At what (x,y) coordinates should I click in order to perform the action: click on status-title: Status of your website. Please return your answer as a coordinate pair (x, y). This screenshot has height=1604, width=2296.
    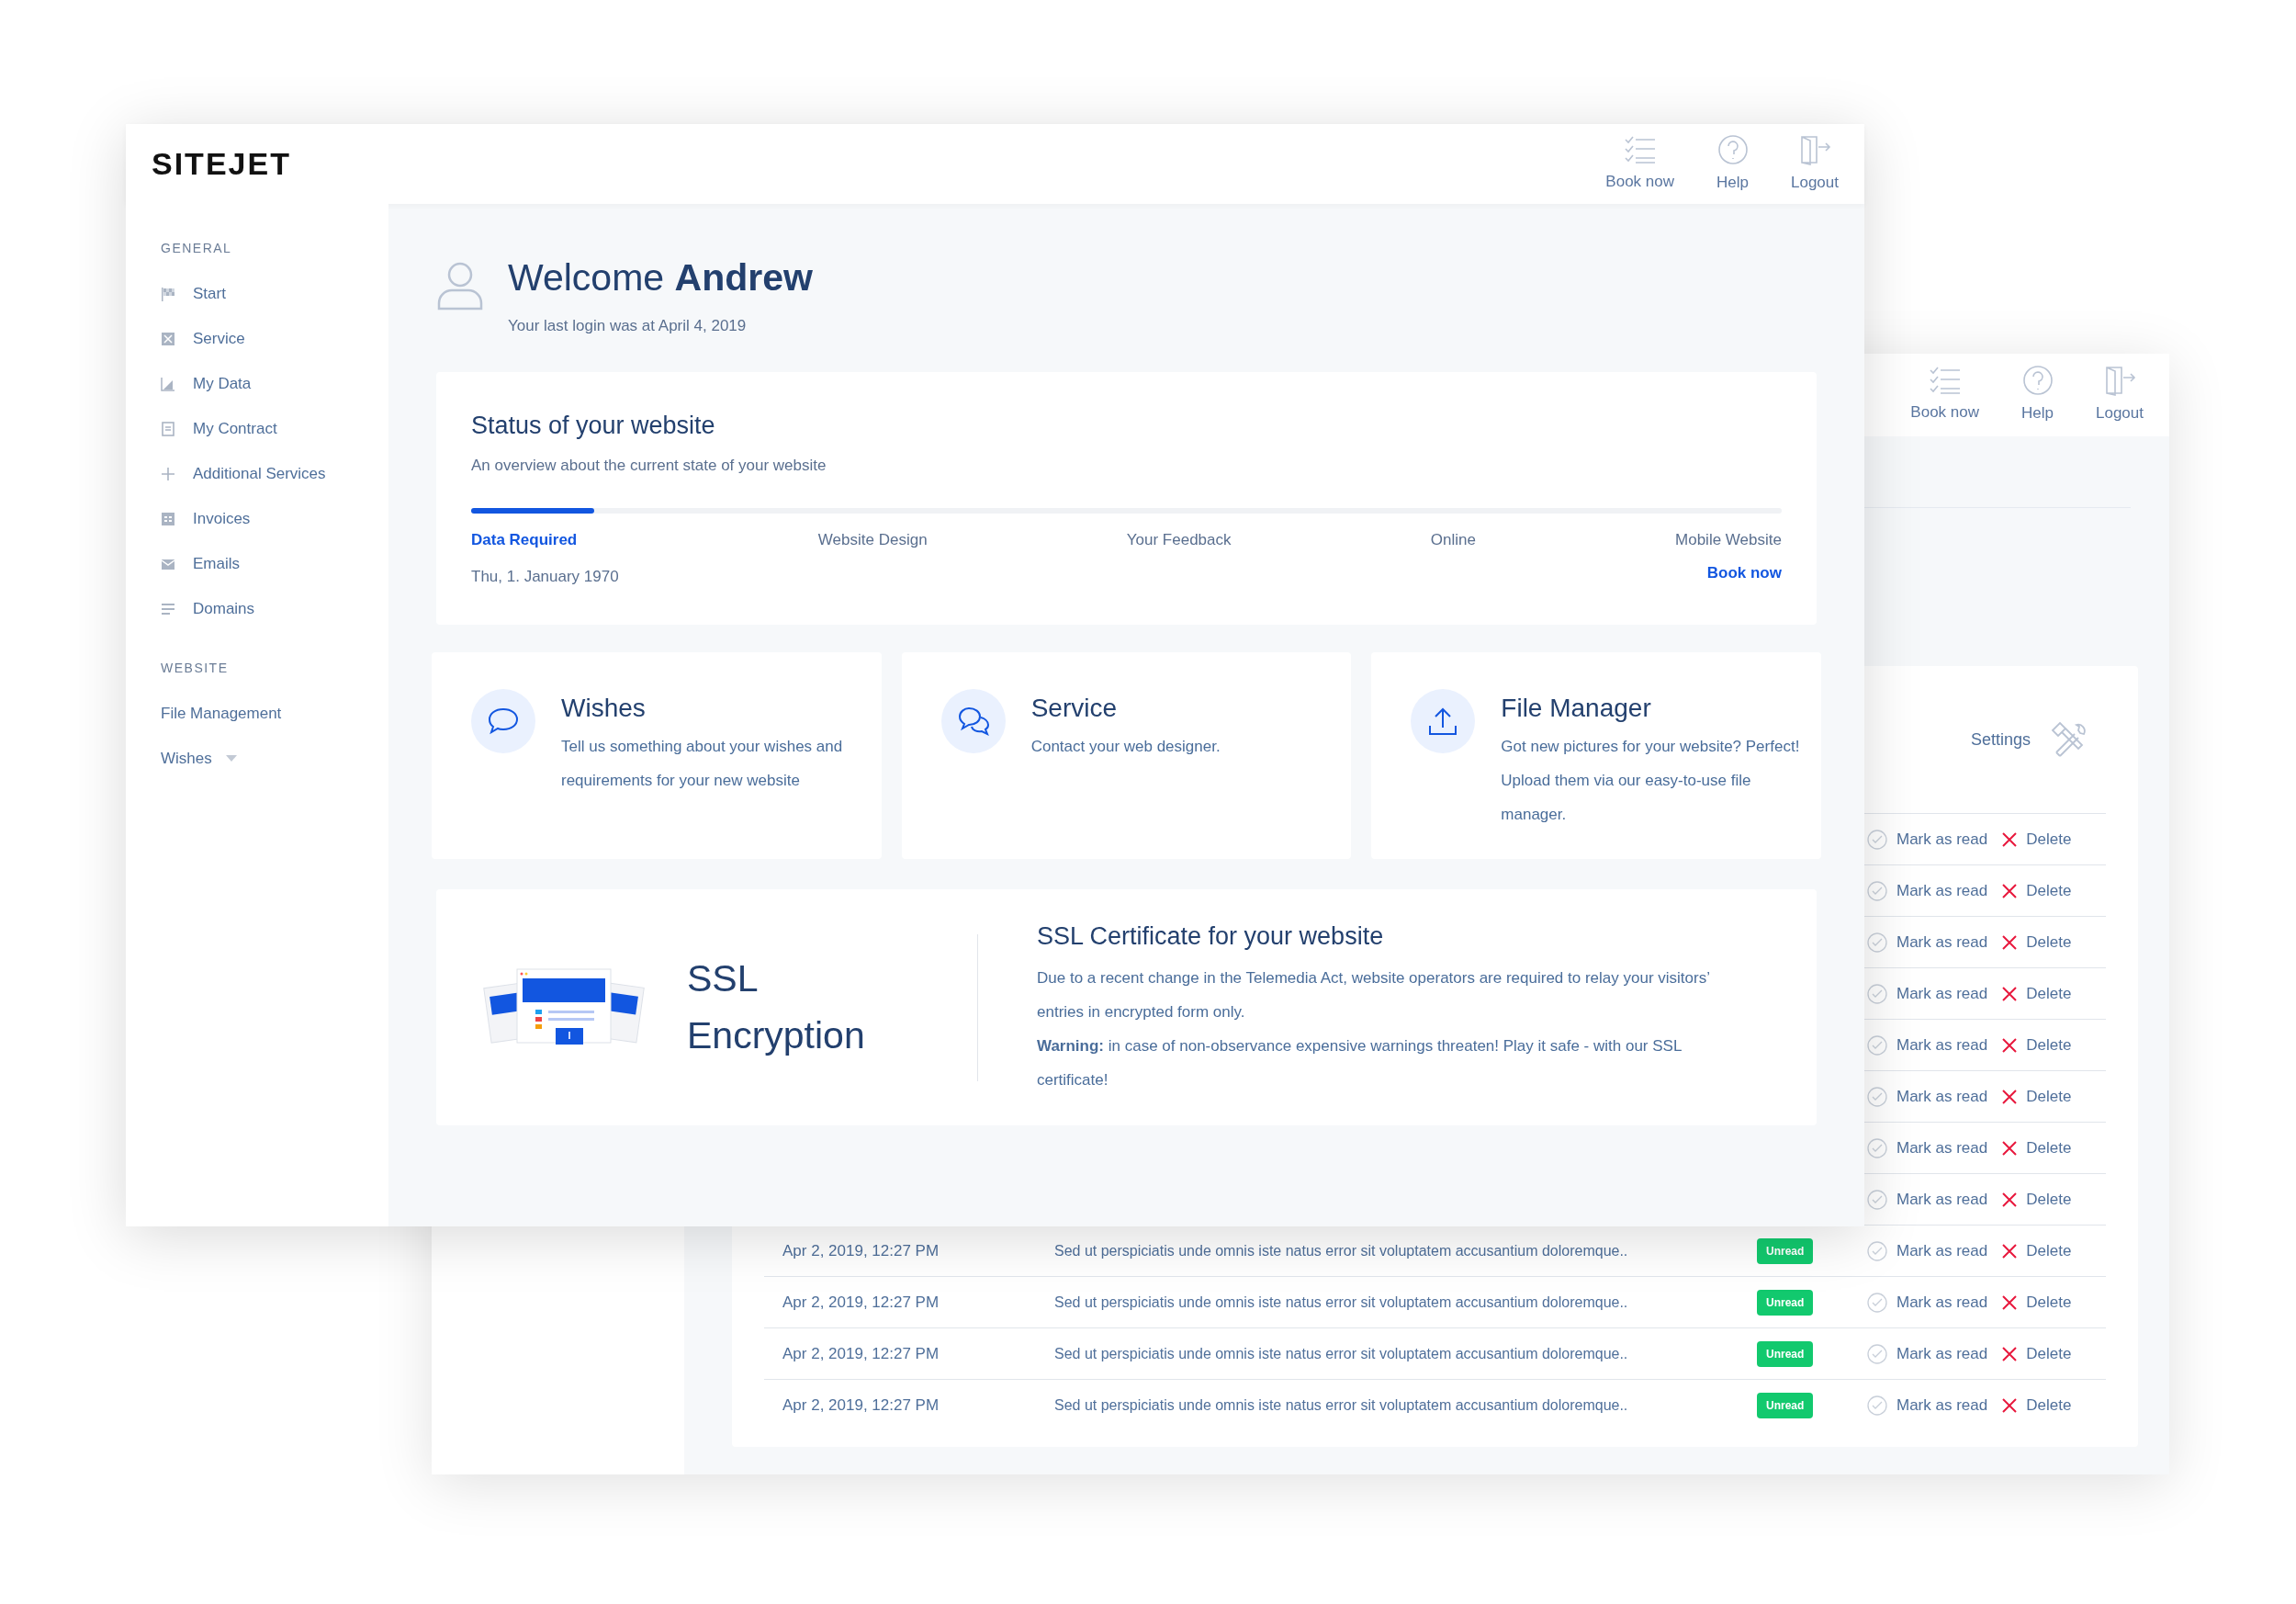
    Looking at the image, I should click on (593, 426).